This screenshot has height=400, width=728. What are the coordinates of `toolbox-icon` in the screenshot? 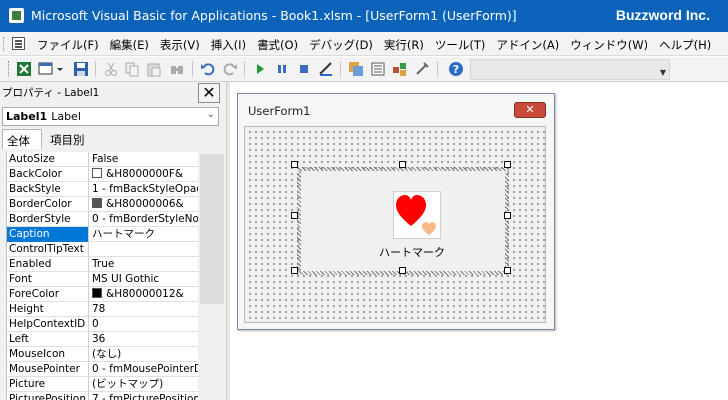 It's located at (422, 69).